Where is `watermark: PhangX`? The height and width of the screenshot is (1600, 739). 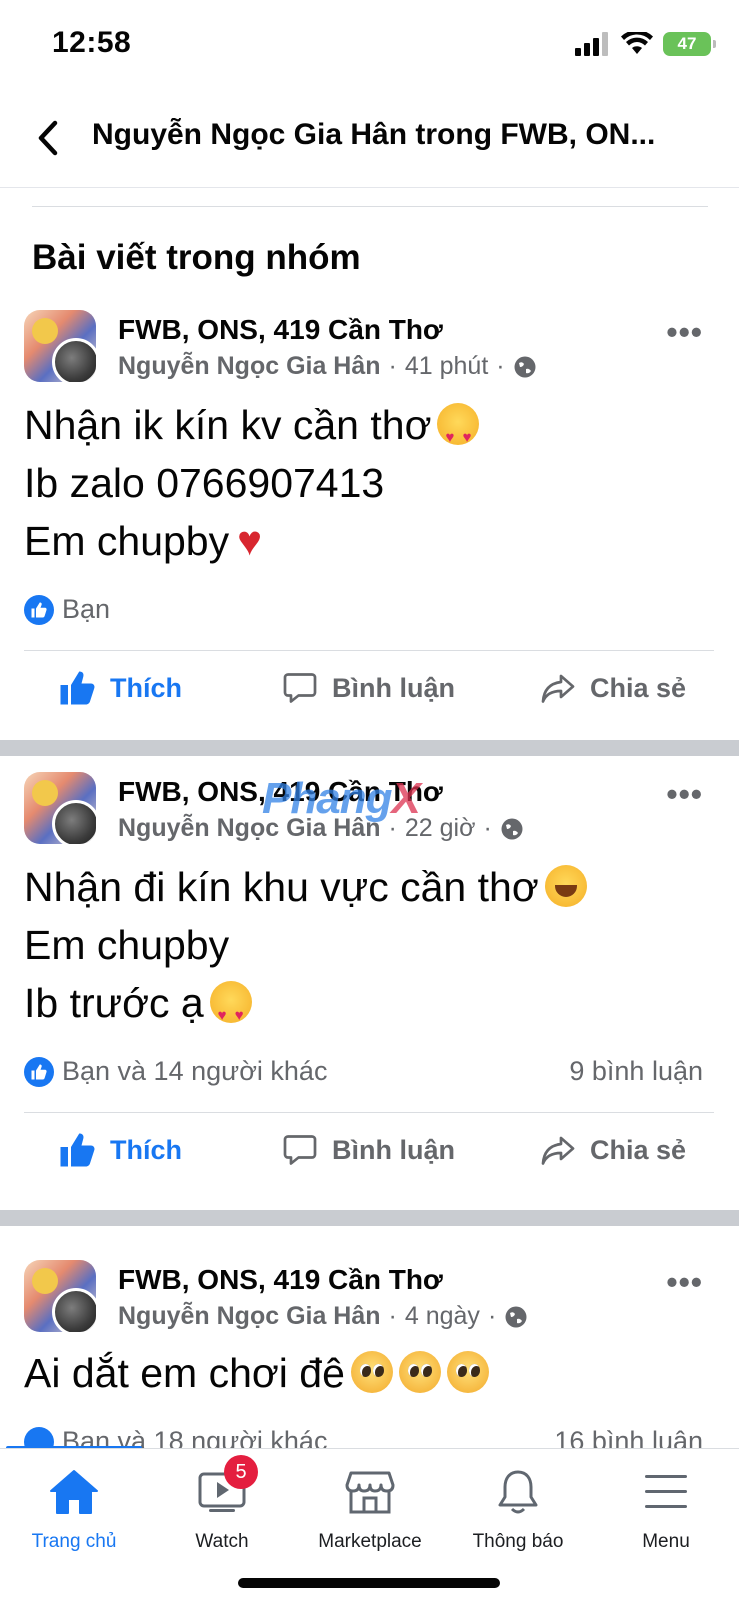 watermark: PhangX is located at coordinates (341, 798).